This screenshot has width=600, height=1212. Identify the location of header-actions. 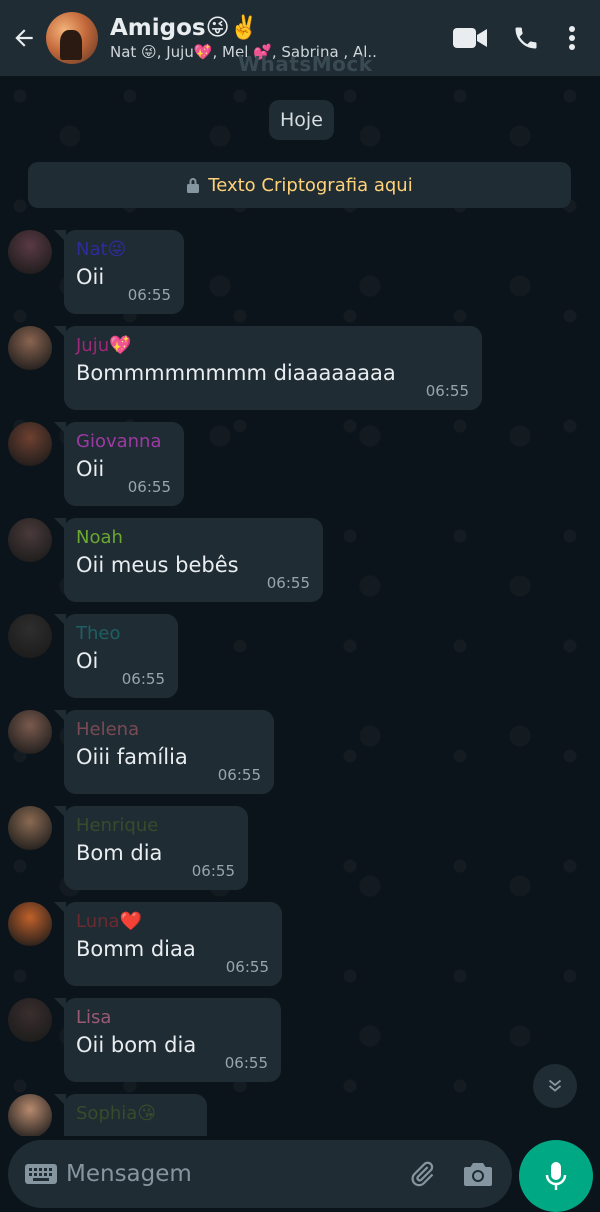
(516, 38).